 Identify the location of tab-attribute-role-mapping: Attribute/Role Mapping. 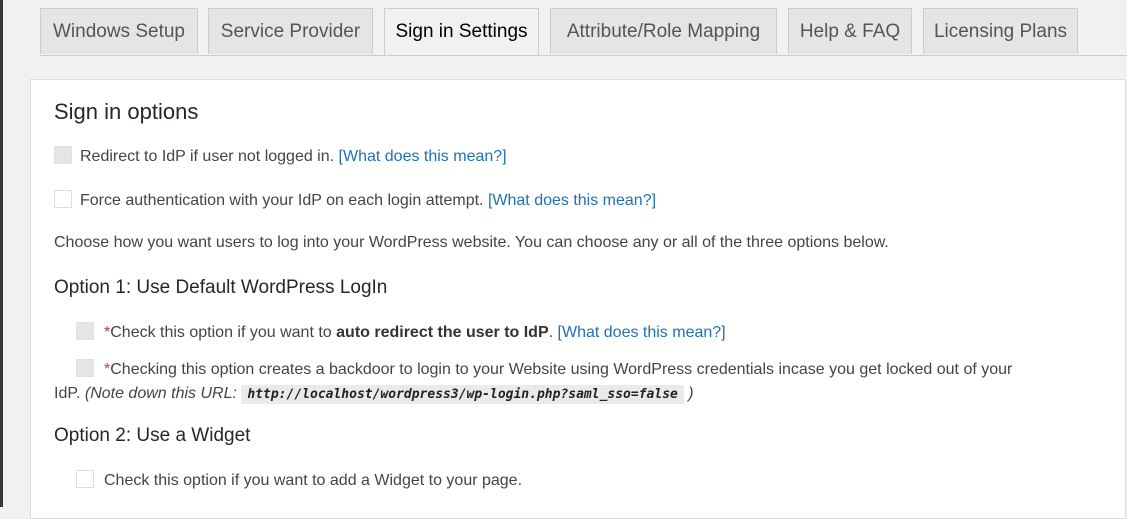
(663, 31).